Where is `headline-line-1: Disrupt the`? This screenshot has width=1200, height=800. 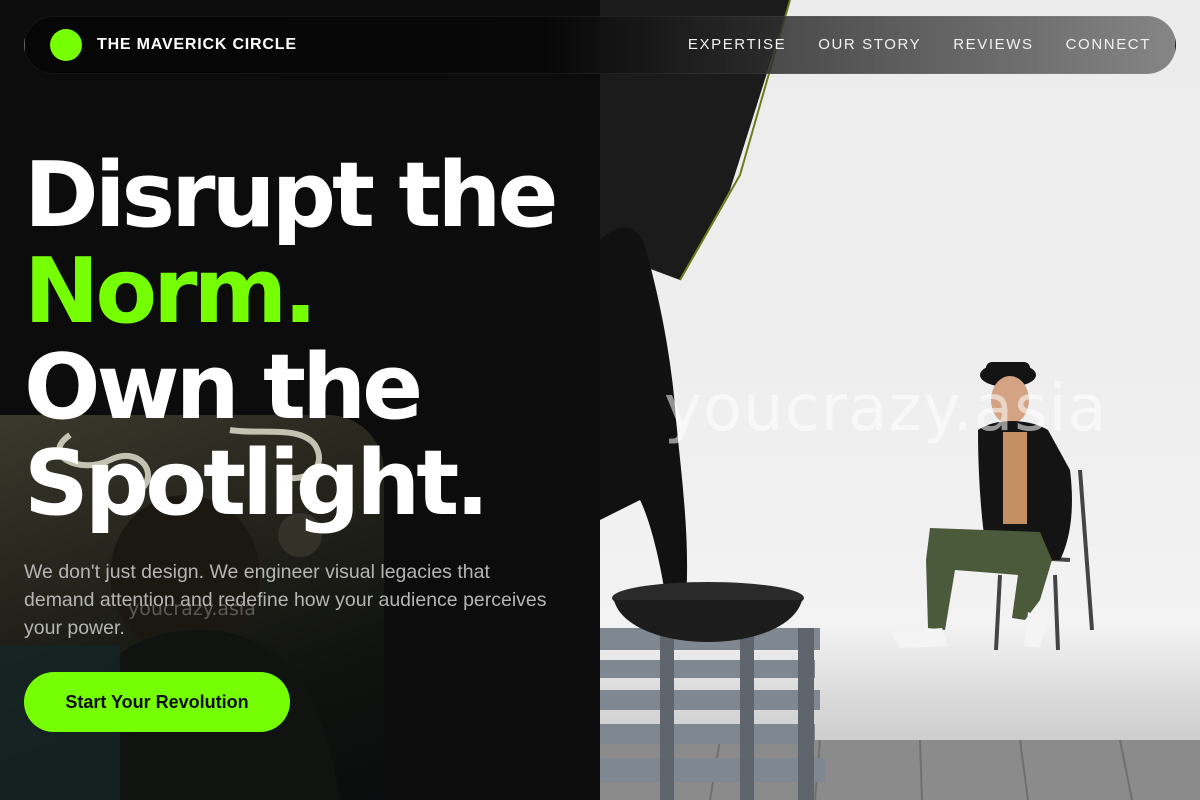 headline-line-1: Disrupt the is located at coordinates (291, 195).